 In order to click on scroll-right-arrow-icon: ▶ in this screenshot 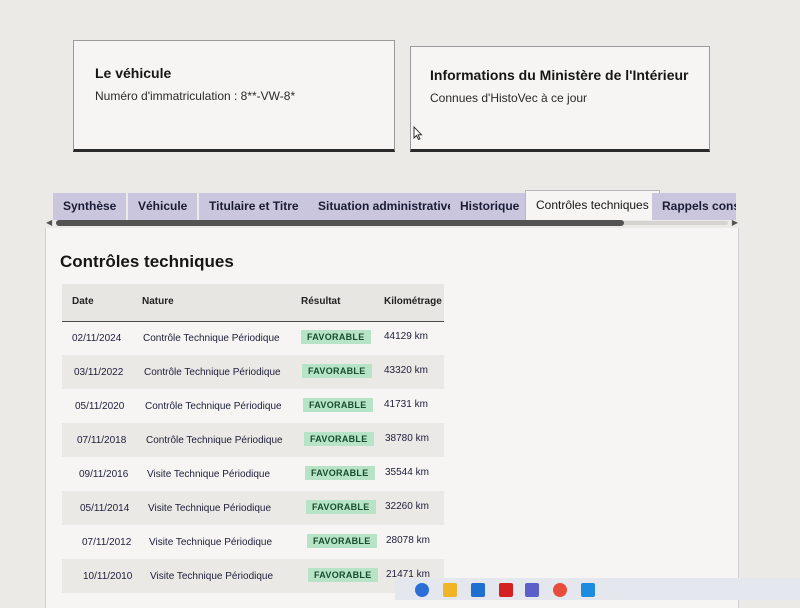, I will do `click(735, 223)`.